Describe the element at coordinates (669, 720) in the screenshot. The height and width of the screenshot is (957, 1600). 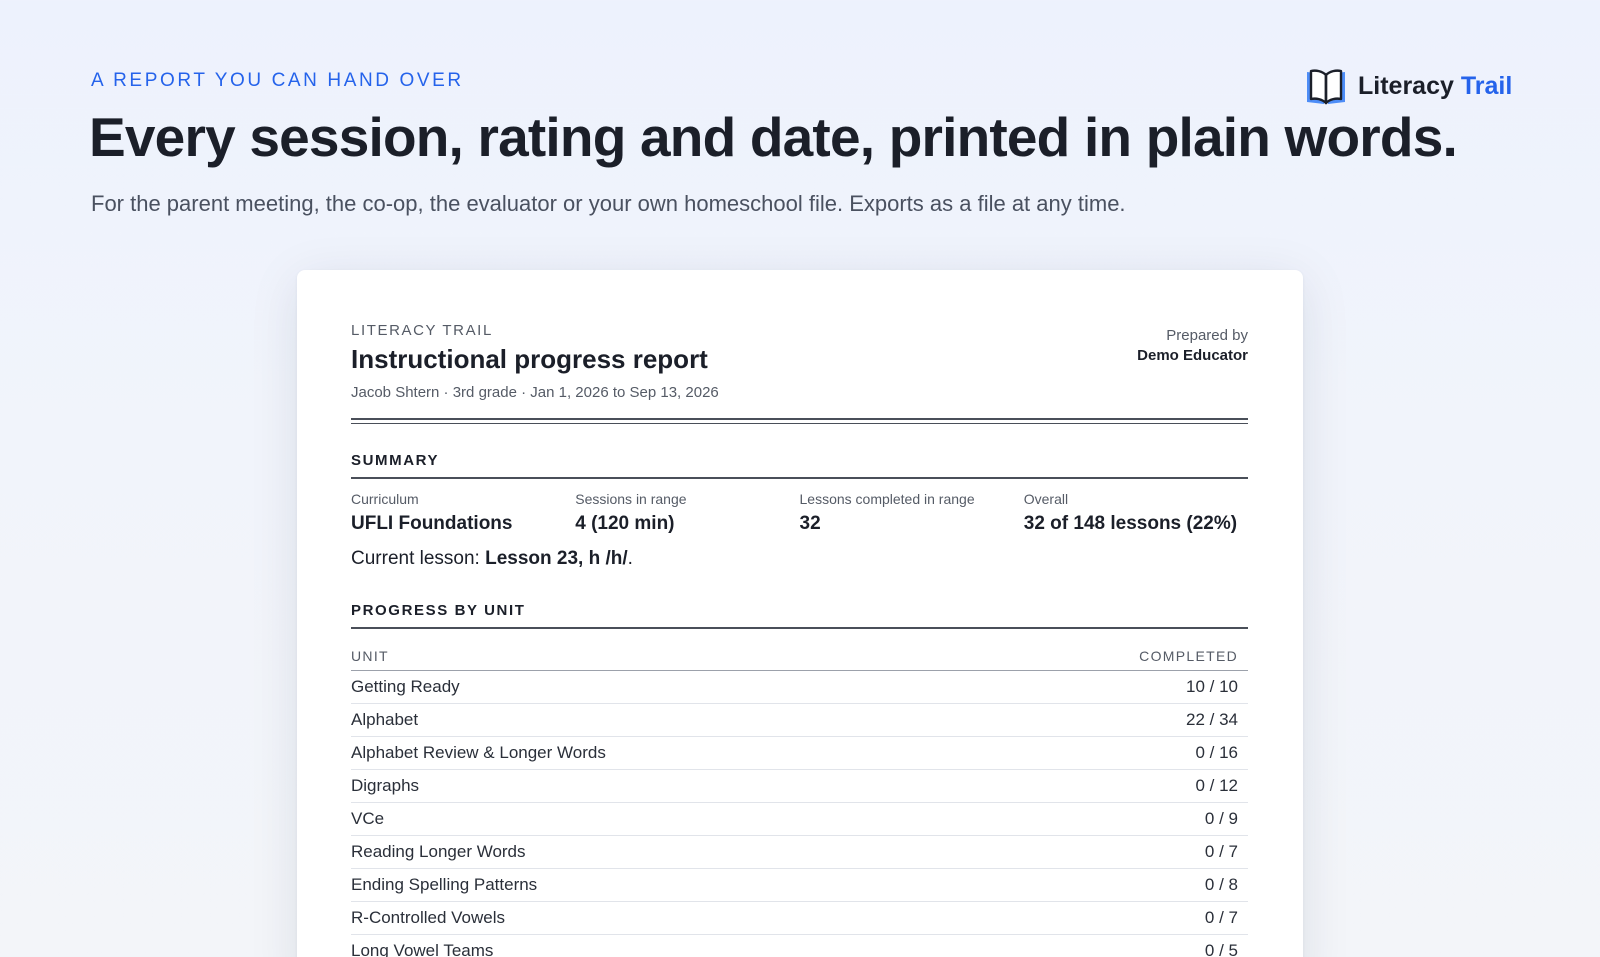
I see `unit-name: Alphabet` at that location.